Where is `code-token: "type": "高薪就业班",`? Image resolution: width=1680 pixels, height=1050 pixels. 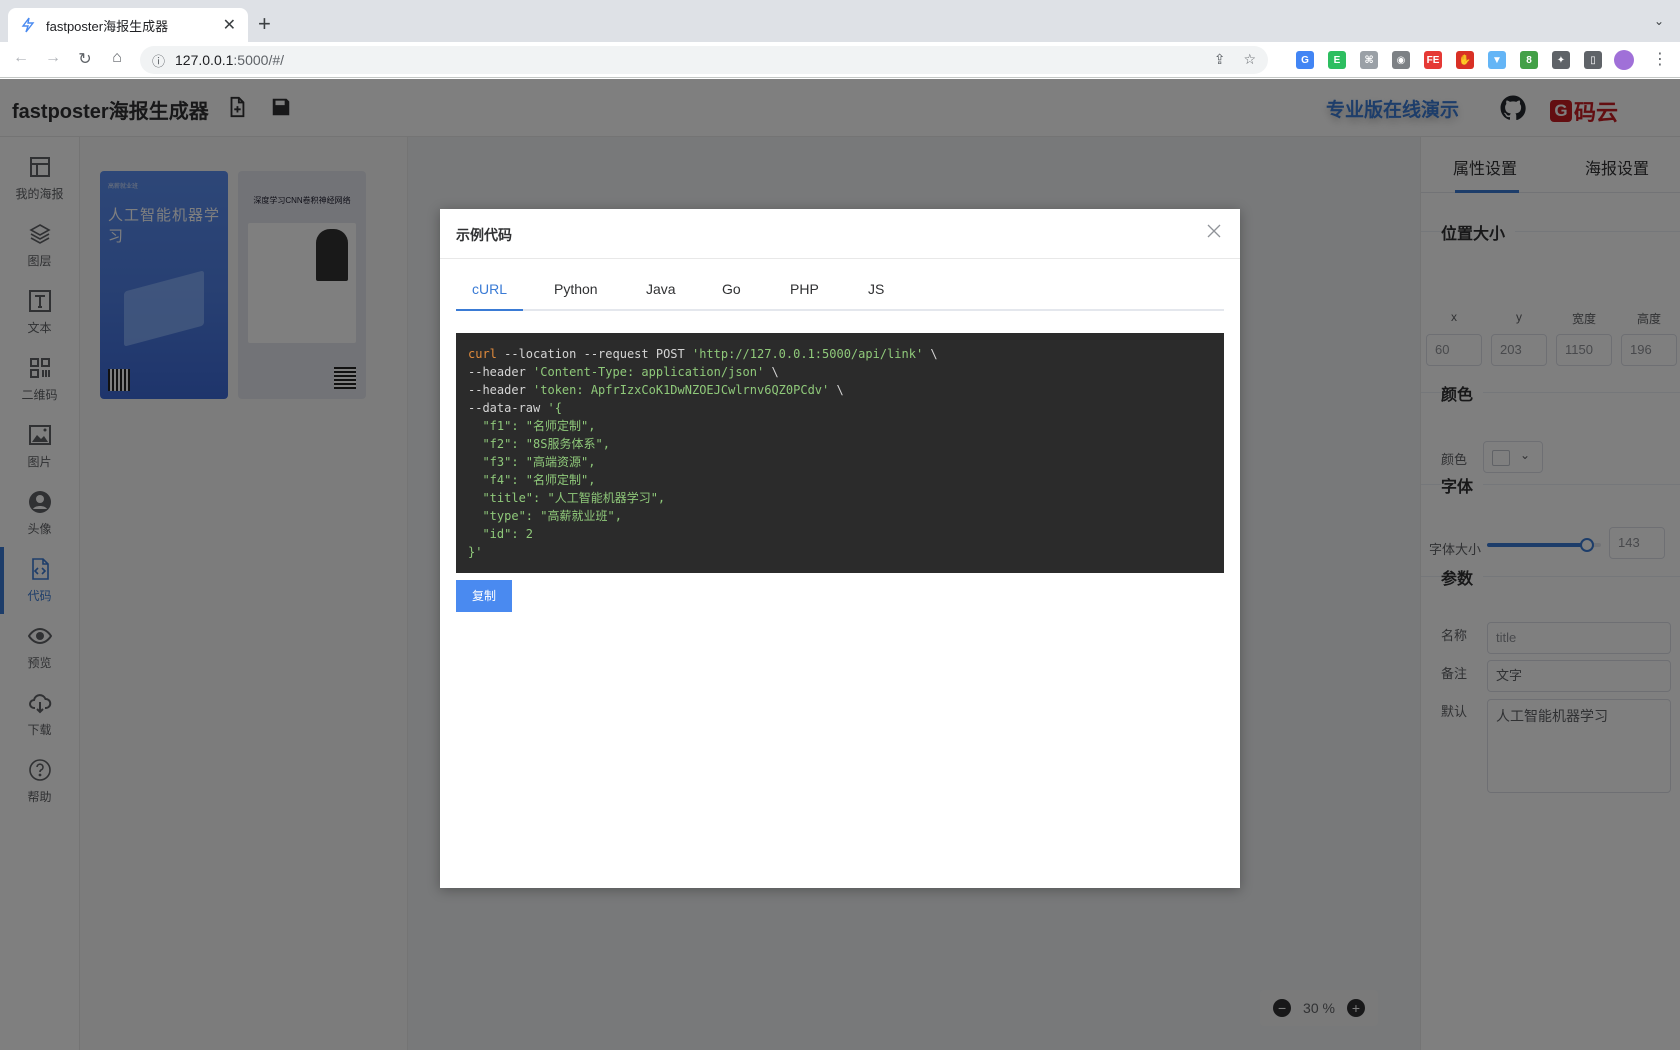
code-token: "type": "高薪就业班", is located at coordinates (545, 516).